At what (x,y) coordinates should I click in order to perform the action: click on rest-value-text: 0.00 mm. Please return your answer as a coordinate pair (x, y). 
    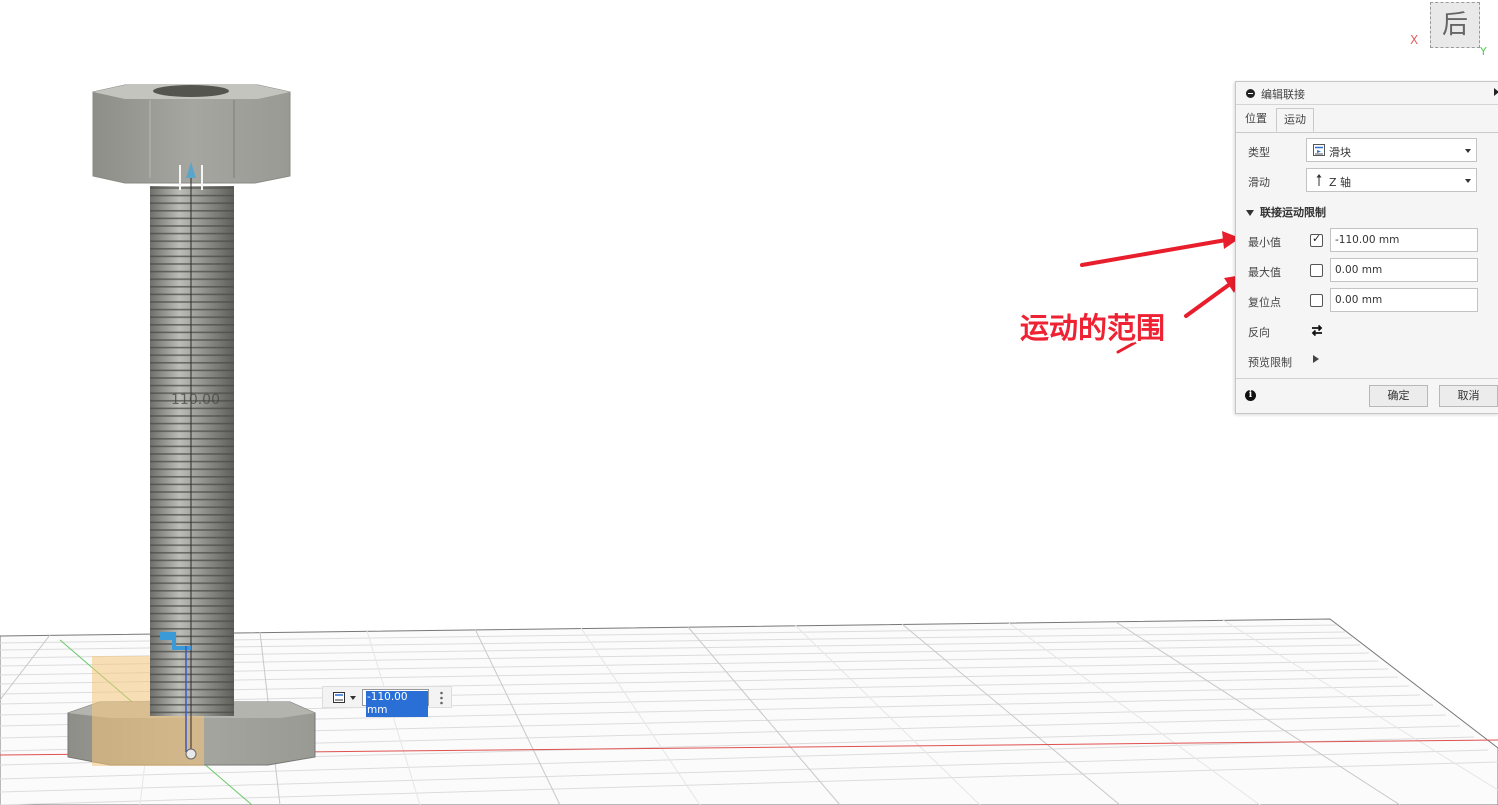
    Looking at the image, I should click on (1359, 300).